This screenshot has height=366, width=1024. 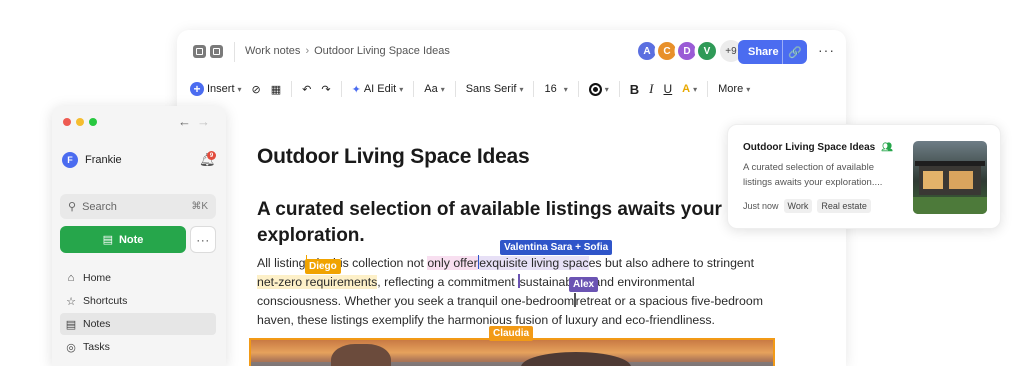 What do you see at coordinates (138, 278) in the screenshot?
I see `sidebar-item-home: ⌂ Home` at bounding box center [138, 278].